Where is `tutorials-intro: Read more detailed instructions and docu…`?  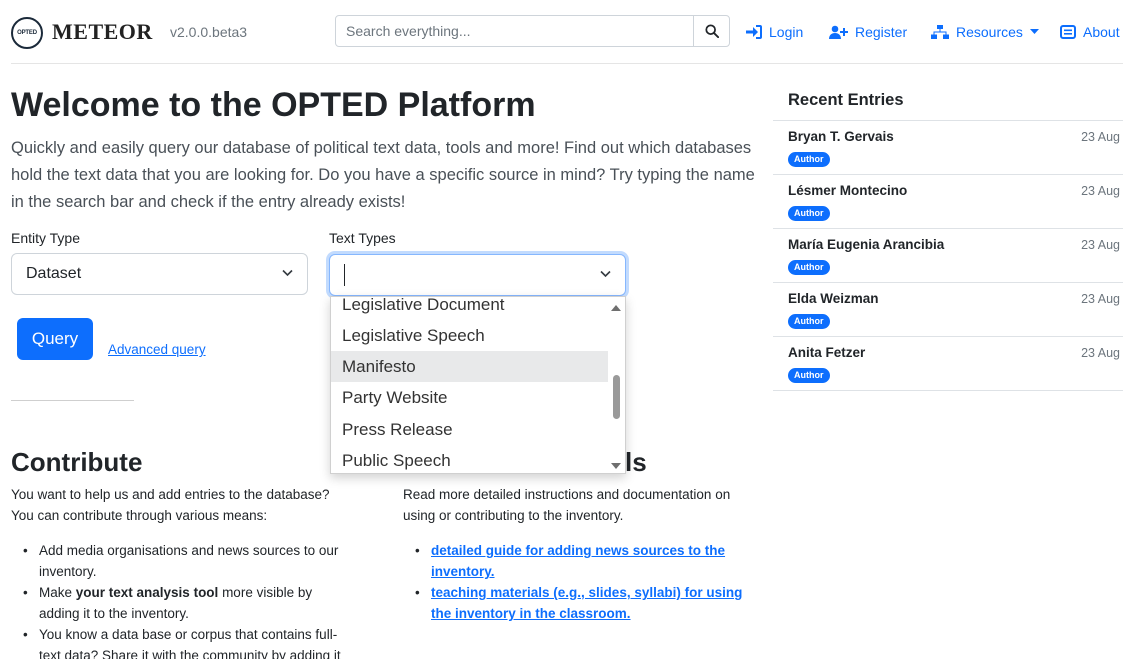
tutorials-intro: Read more detailed instructions and docu… is located at coordinates (567, 505).